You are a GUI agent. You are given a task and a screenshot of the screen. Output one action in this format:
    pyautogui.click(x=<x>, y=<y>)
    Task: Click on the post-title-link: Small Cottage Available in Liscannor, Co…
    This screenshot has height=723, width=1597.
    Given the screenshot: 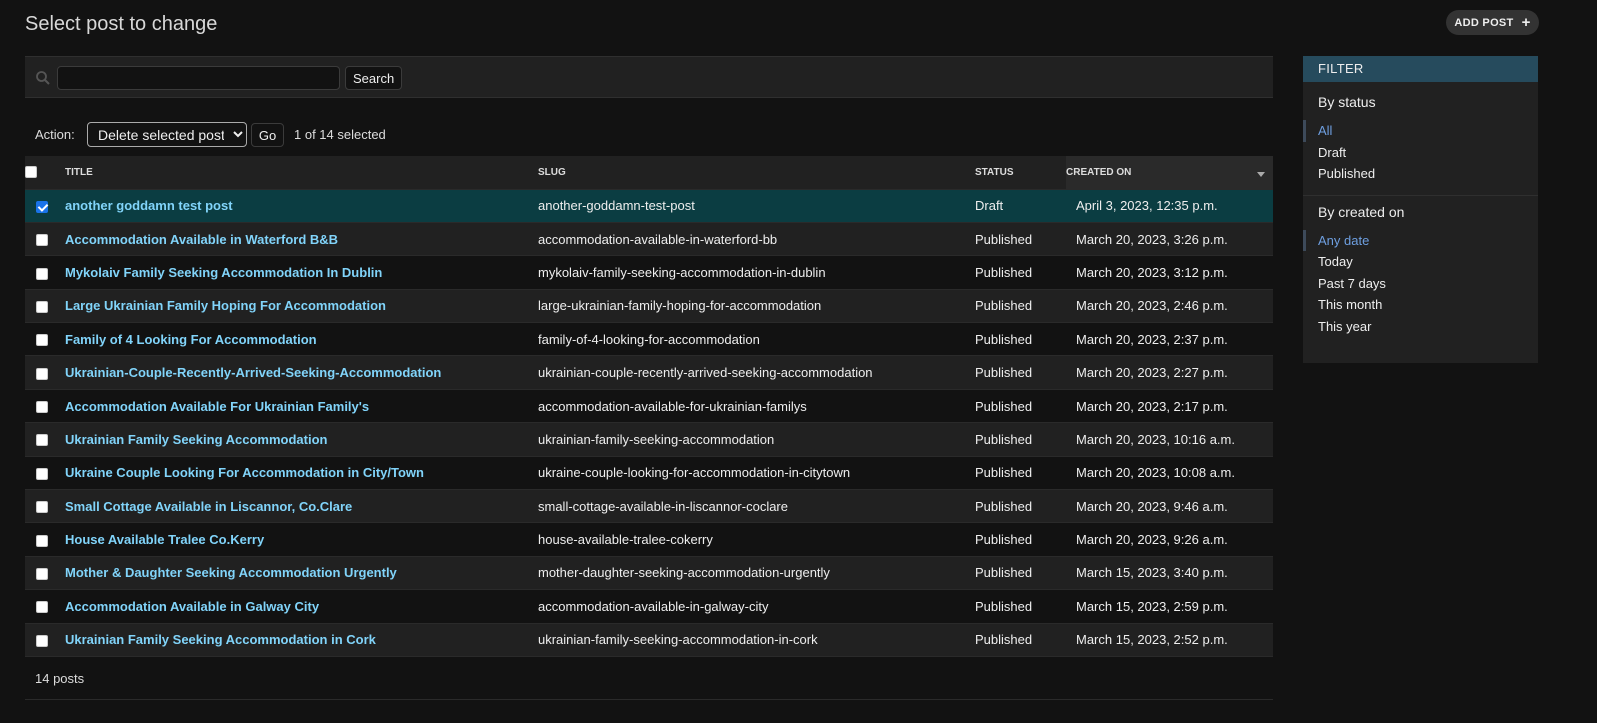 What is the action you would take?
    pyautogui.click(x=208, y=506)
    